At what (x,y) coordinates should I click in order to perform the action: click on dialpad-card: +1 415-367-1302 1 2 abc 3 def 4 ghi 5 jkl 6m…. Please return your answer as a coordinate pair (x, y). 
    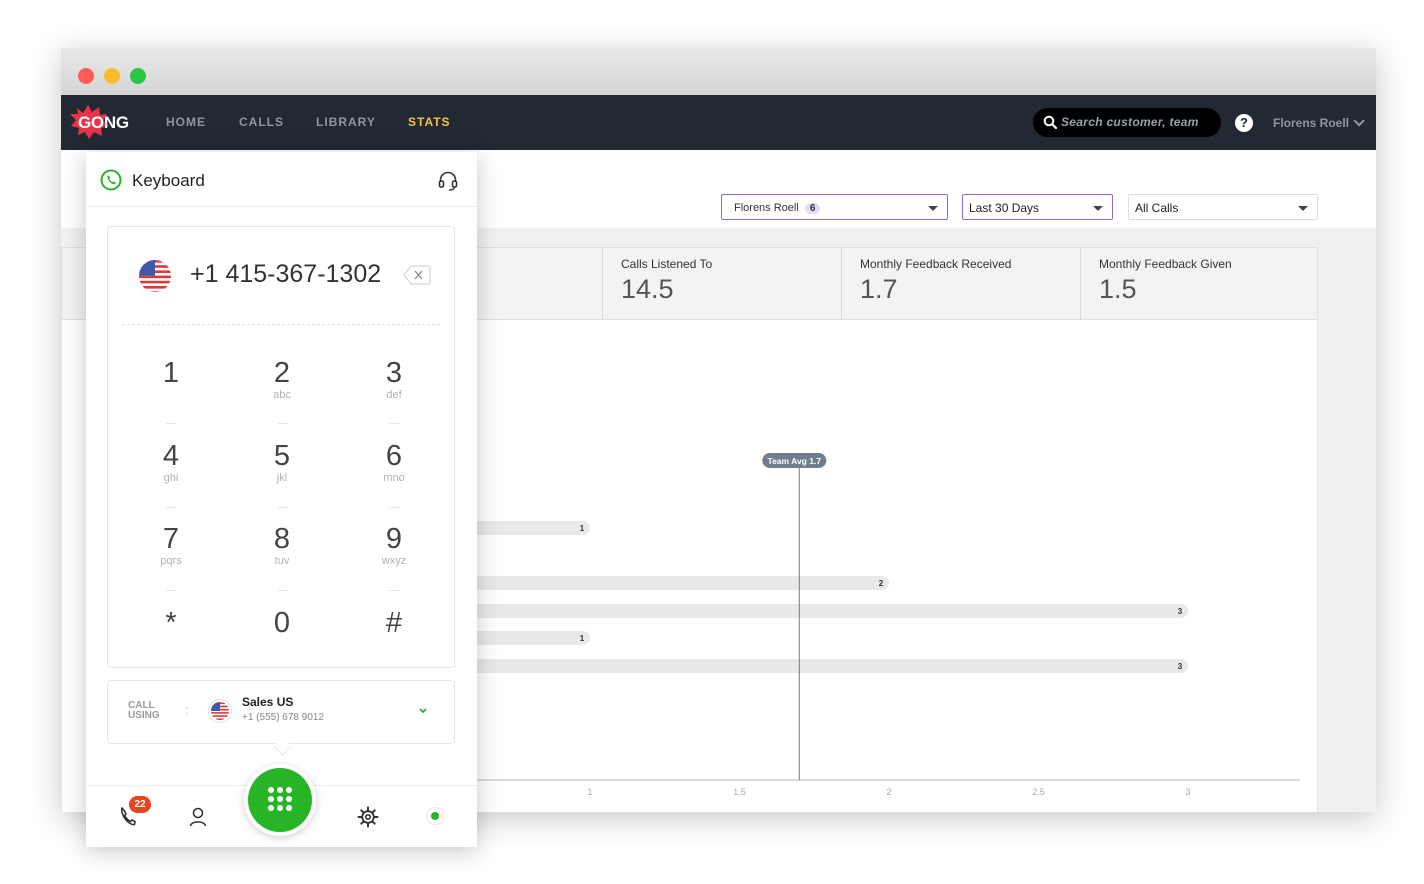
    Looking at the image, I should click on (281, 447).